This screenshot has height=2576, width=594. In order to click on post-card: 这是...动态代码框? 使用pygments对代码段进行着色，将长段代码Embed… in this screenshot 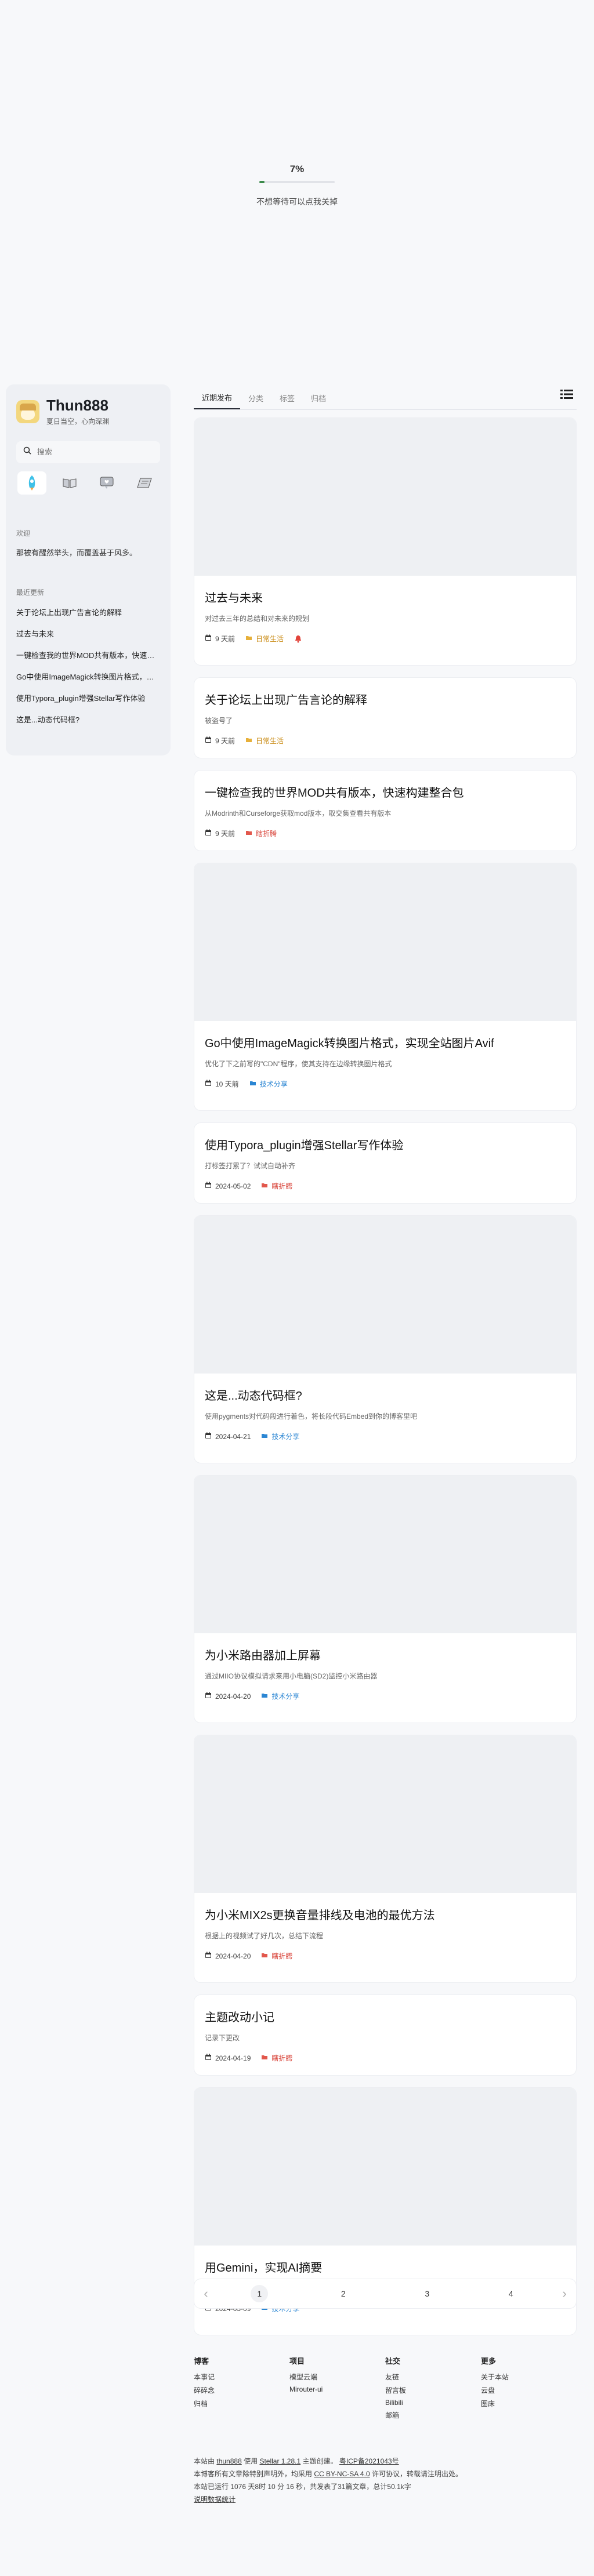, I will do `click(385, 1339)`.